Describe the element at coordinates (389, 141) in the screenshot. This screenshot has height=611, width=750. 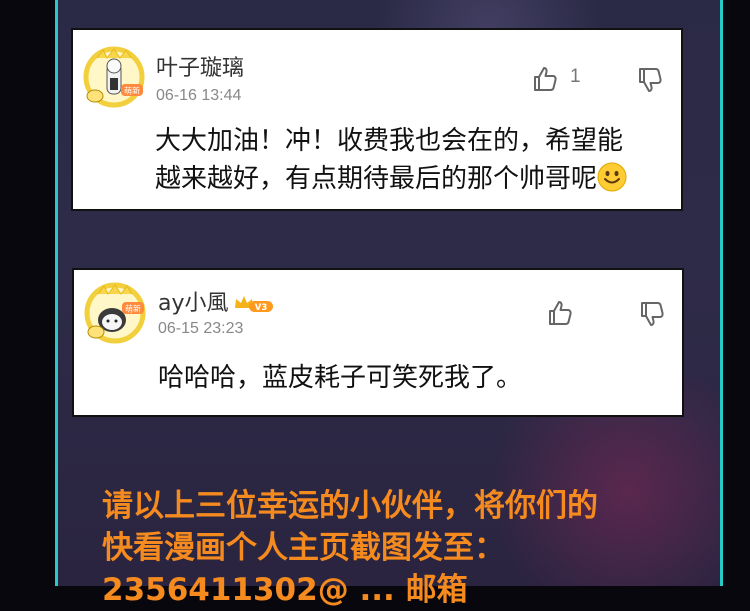
I see `comment-line: 大大加油！冲！收费我也会在的，希望能` at that location.